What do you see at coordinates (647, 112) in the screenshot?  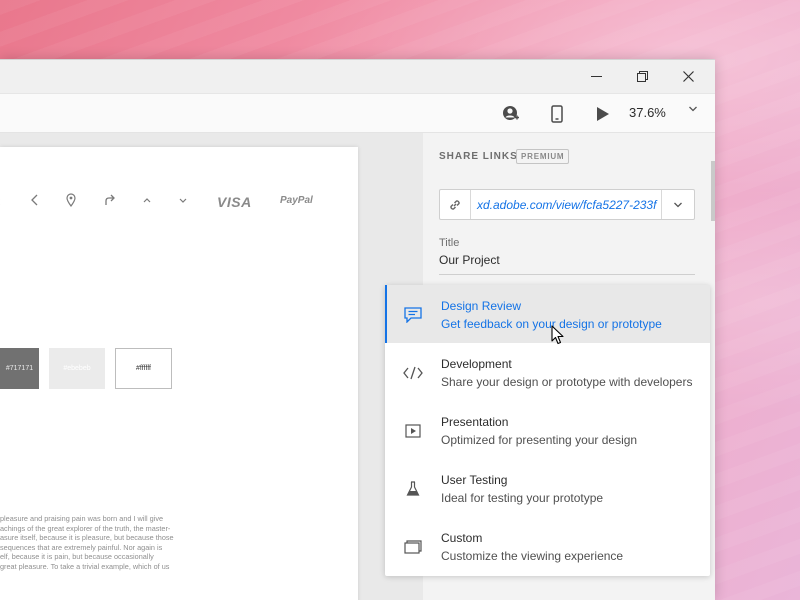 I see `zoom-level: 37.6%` at bounding box center [647, 112].